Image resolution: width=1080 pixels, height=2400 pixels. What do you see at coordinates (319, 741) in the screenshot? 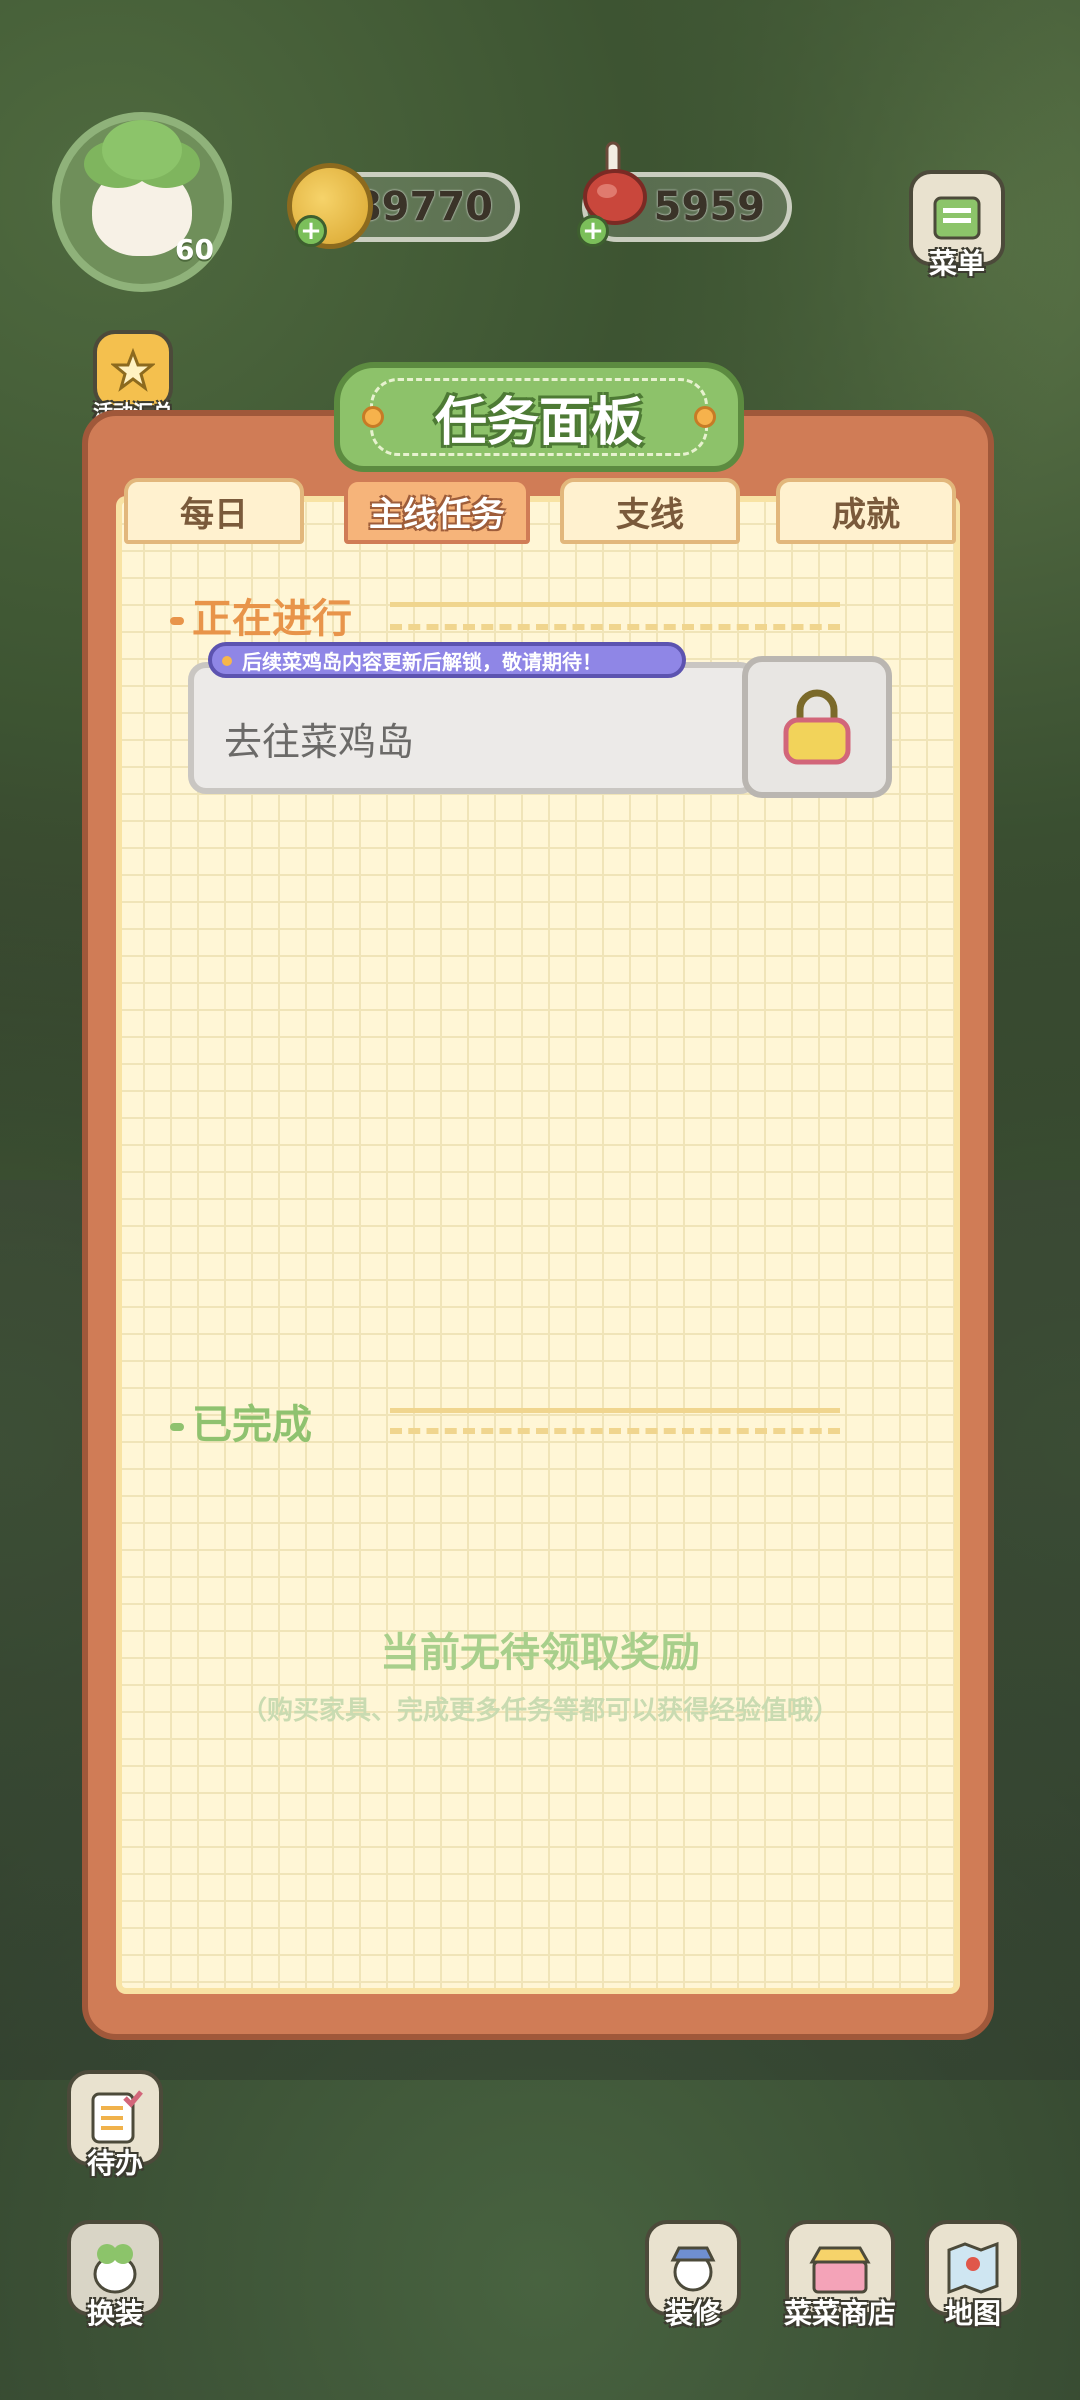
I see `task-name: 去往菜鸡岛` at bounding box center [319, 741].